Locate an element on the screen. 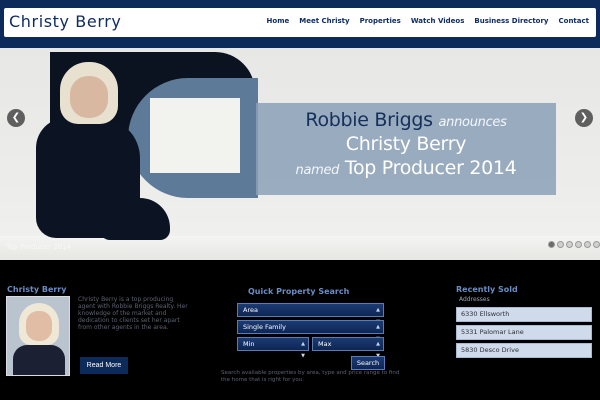 This screenshot has height=400, width=600. about-title: Christy Berry is located at coordinates (37, 289).